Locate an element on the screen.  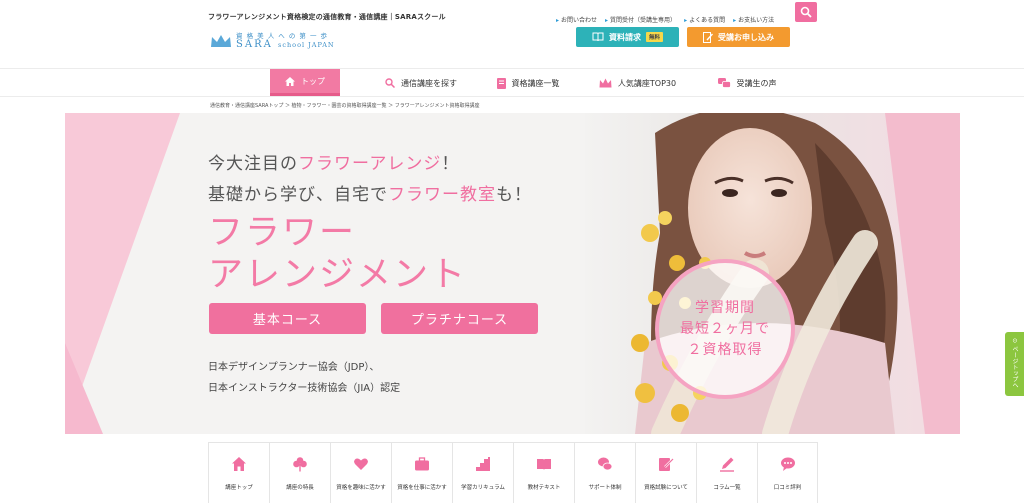
subnav-item-columns: コラム一覧 is located at coordinates (726, 473).